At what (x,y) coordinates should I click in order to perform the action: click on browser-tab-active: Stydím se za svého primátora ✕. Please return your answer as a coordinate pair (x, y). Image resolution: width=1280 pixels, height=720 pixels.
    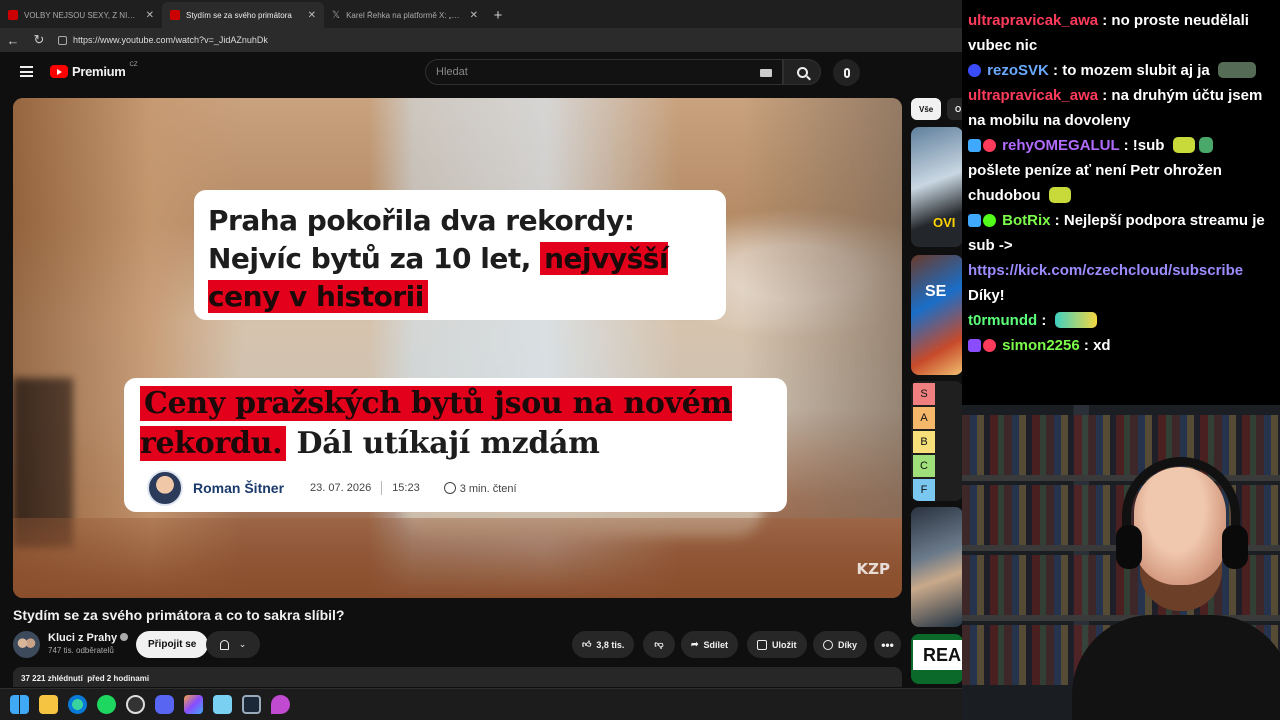
    Looking at the image, I should click on (243, 15).